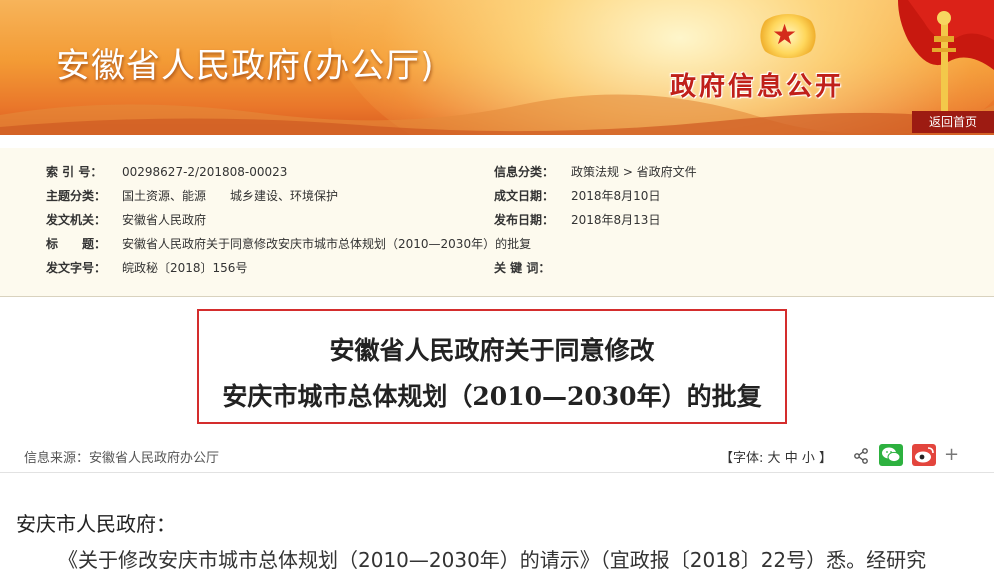 The height and width of the screenshot is (573, 994). Describe the element at coordinates (492, 350) in the screenshot. I see `document-title-line-1: 安徽省人民政府关于同意修改` at that location.